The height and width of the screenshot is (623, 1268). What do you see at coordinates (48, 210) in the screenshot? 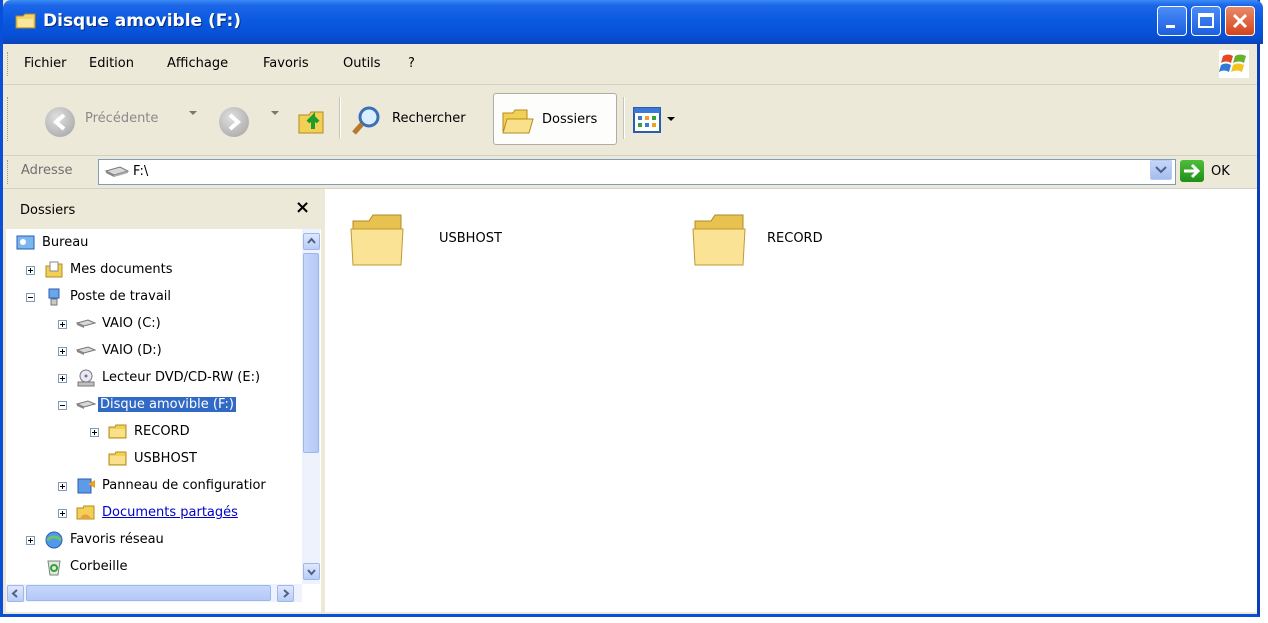
I see `folders-pane-title: Dossiers` at bounding box center [48, 210].